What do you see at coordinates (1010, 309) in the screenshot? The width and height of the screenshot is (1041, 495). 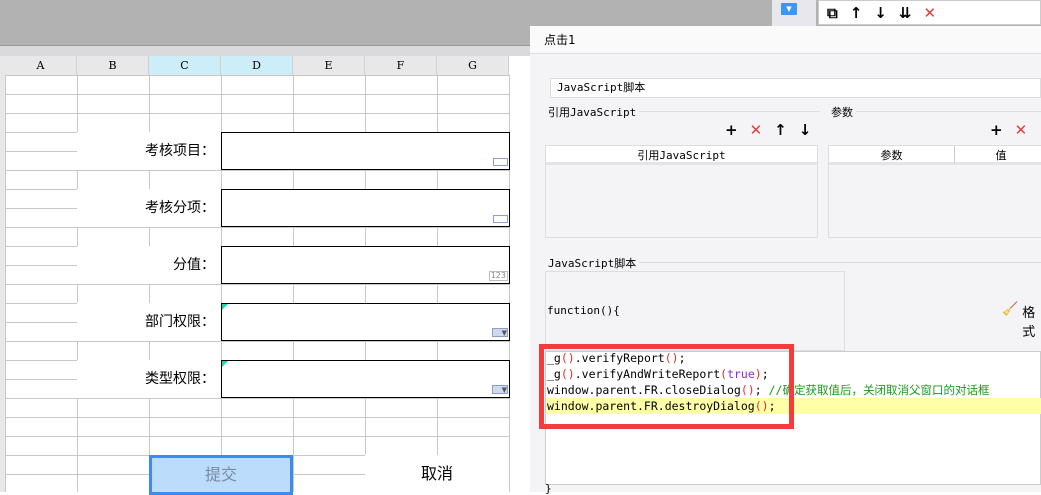 I see `broom-icon: 🧹` at bounding box center [1010, 309].